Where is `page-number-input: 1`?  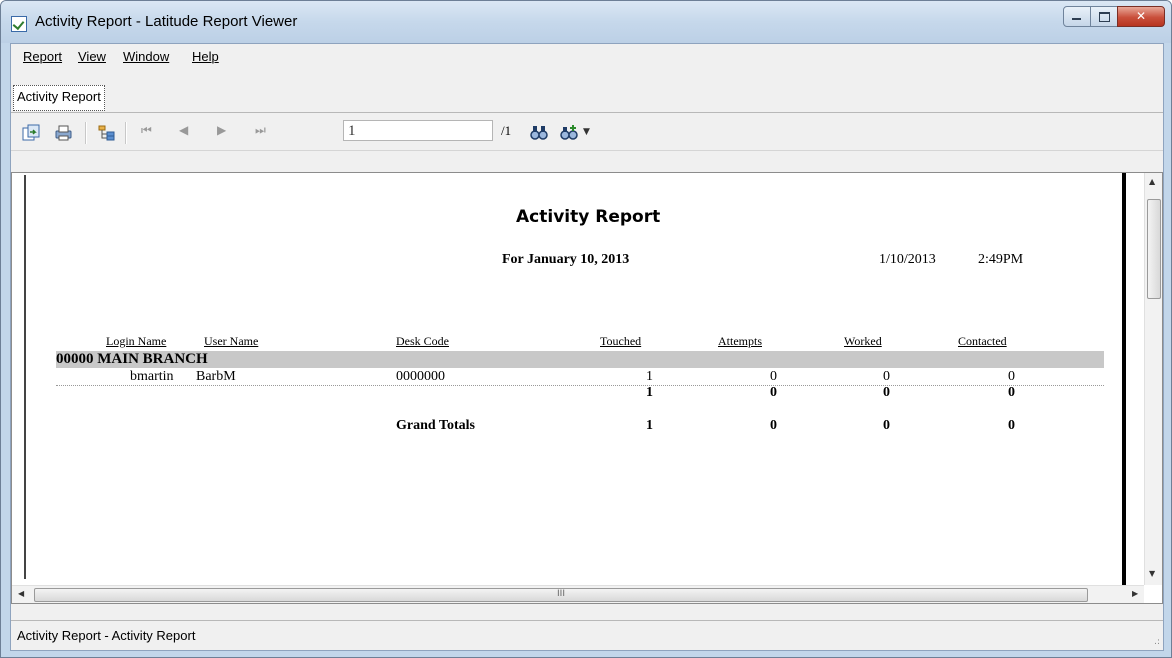
page-number-input: 1 is located at coordinates (418, 130).